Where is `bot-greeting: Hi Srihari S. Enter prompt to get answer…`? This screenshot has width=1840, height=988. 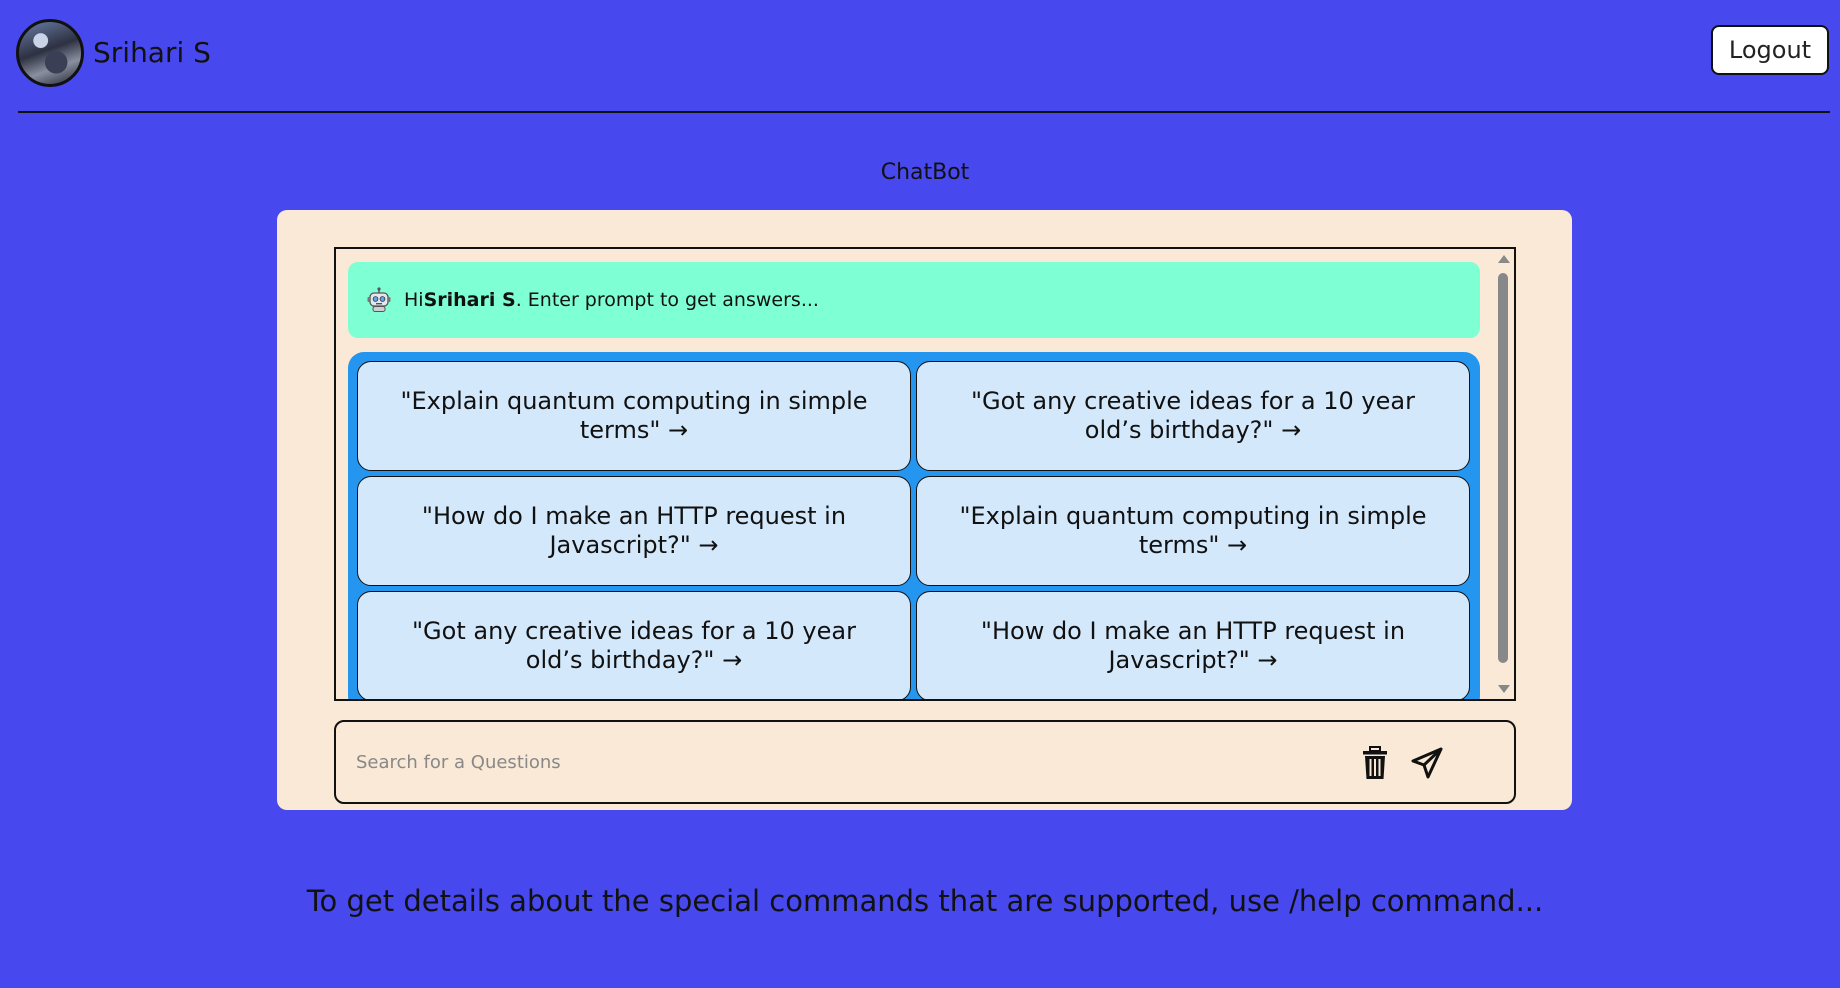 bot-greeting: Hi Srihari S. Enter prompt to get answer… is located at coordinates (914, 300).